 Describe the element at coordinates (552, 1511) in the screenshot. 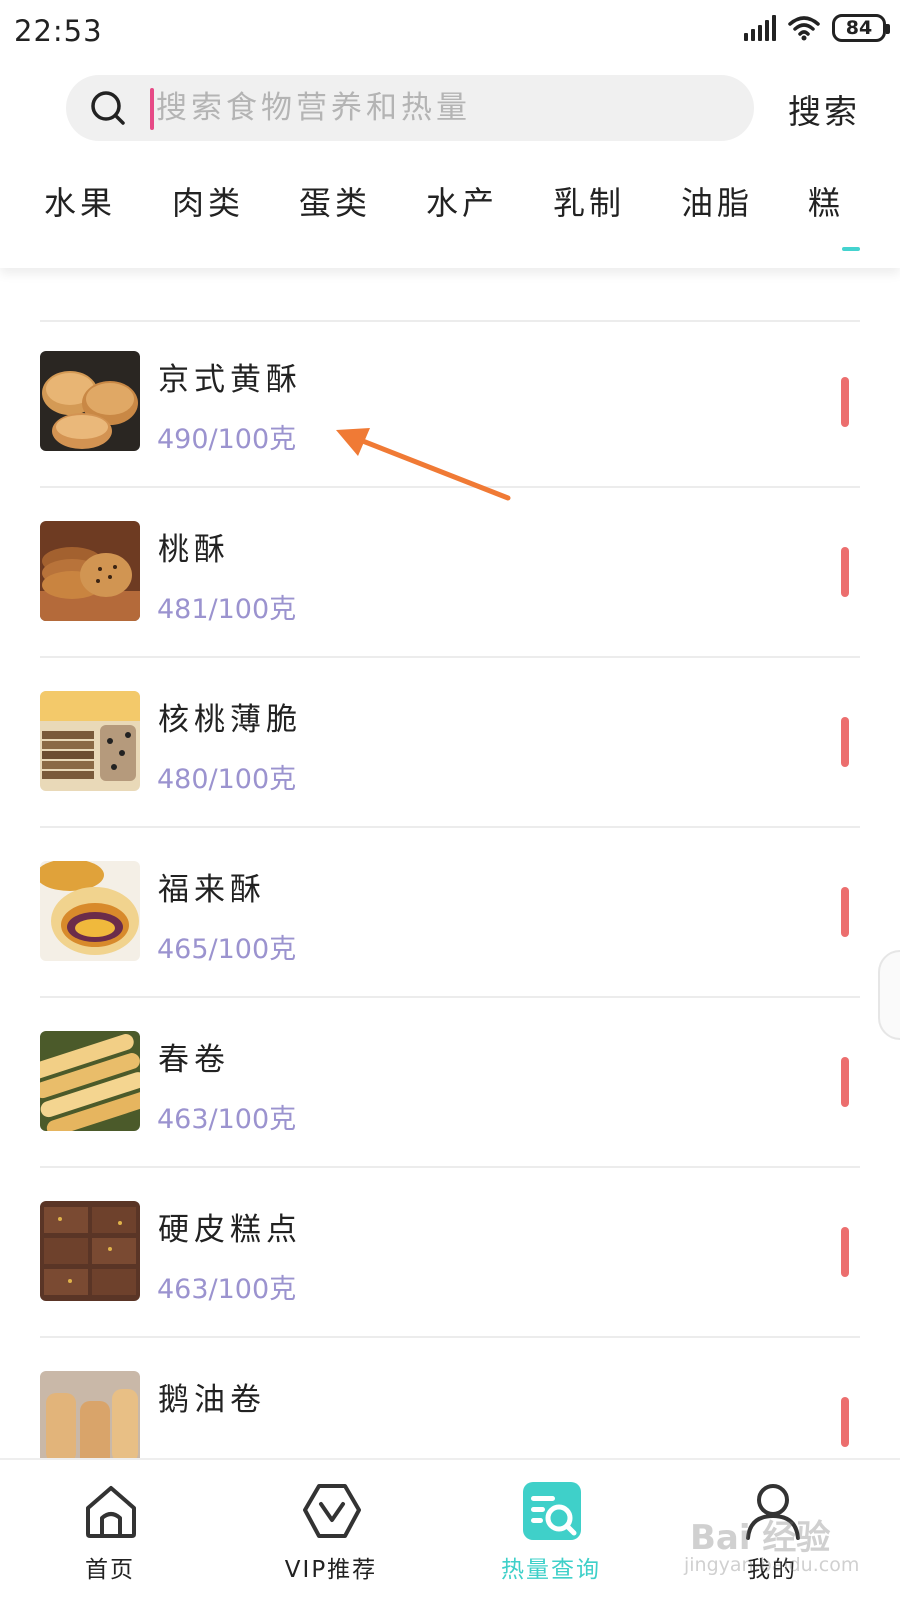

I see `calorie-search-icon` at that location.